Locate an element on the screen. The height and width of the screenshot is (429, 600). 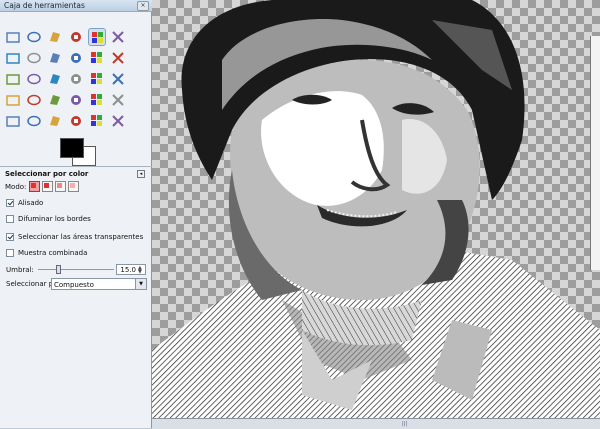
free-select-icon is located at coordinates (55, 37).